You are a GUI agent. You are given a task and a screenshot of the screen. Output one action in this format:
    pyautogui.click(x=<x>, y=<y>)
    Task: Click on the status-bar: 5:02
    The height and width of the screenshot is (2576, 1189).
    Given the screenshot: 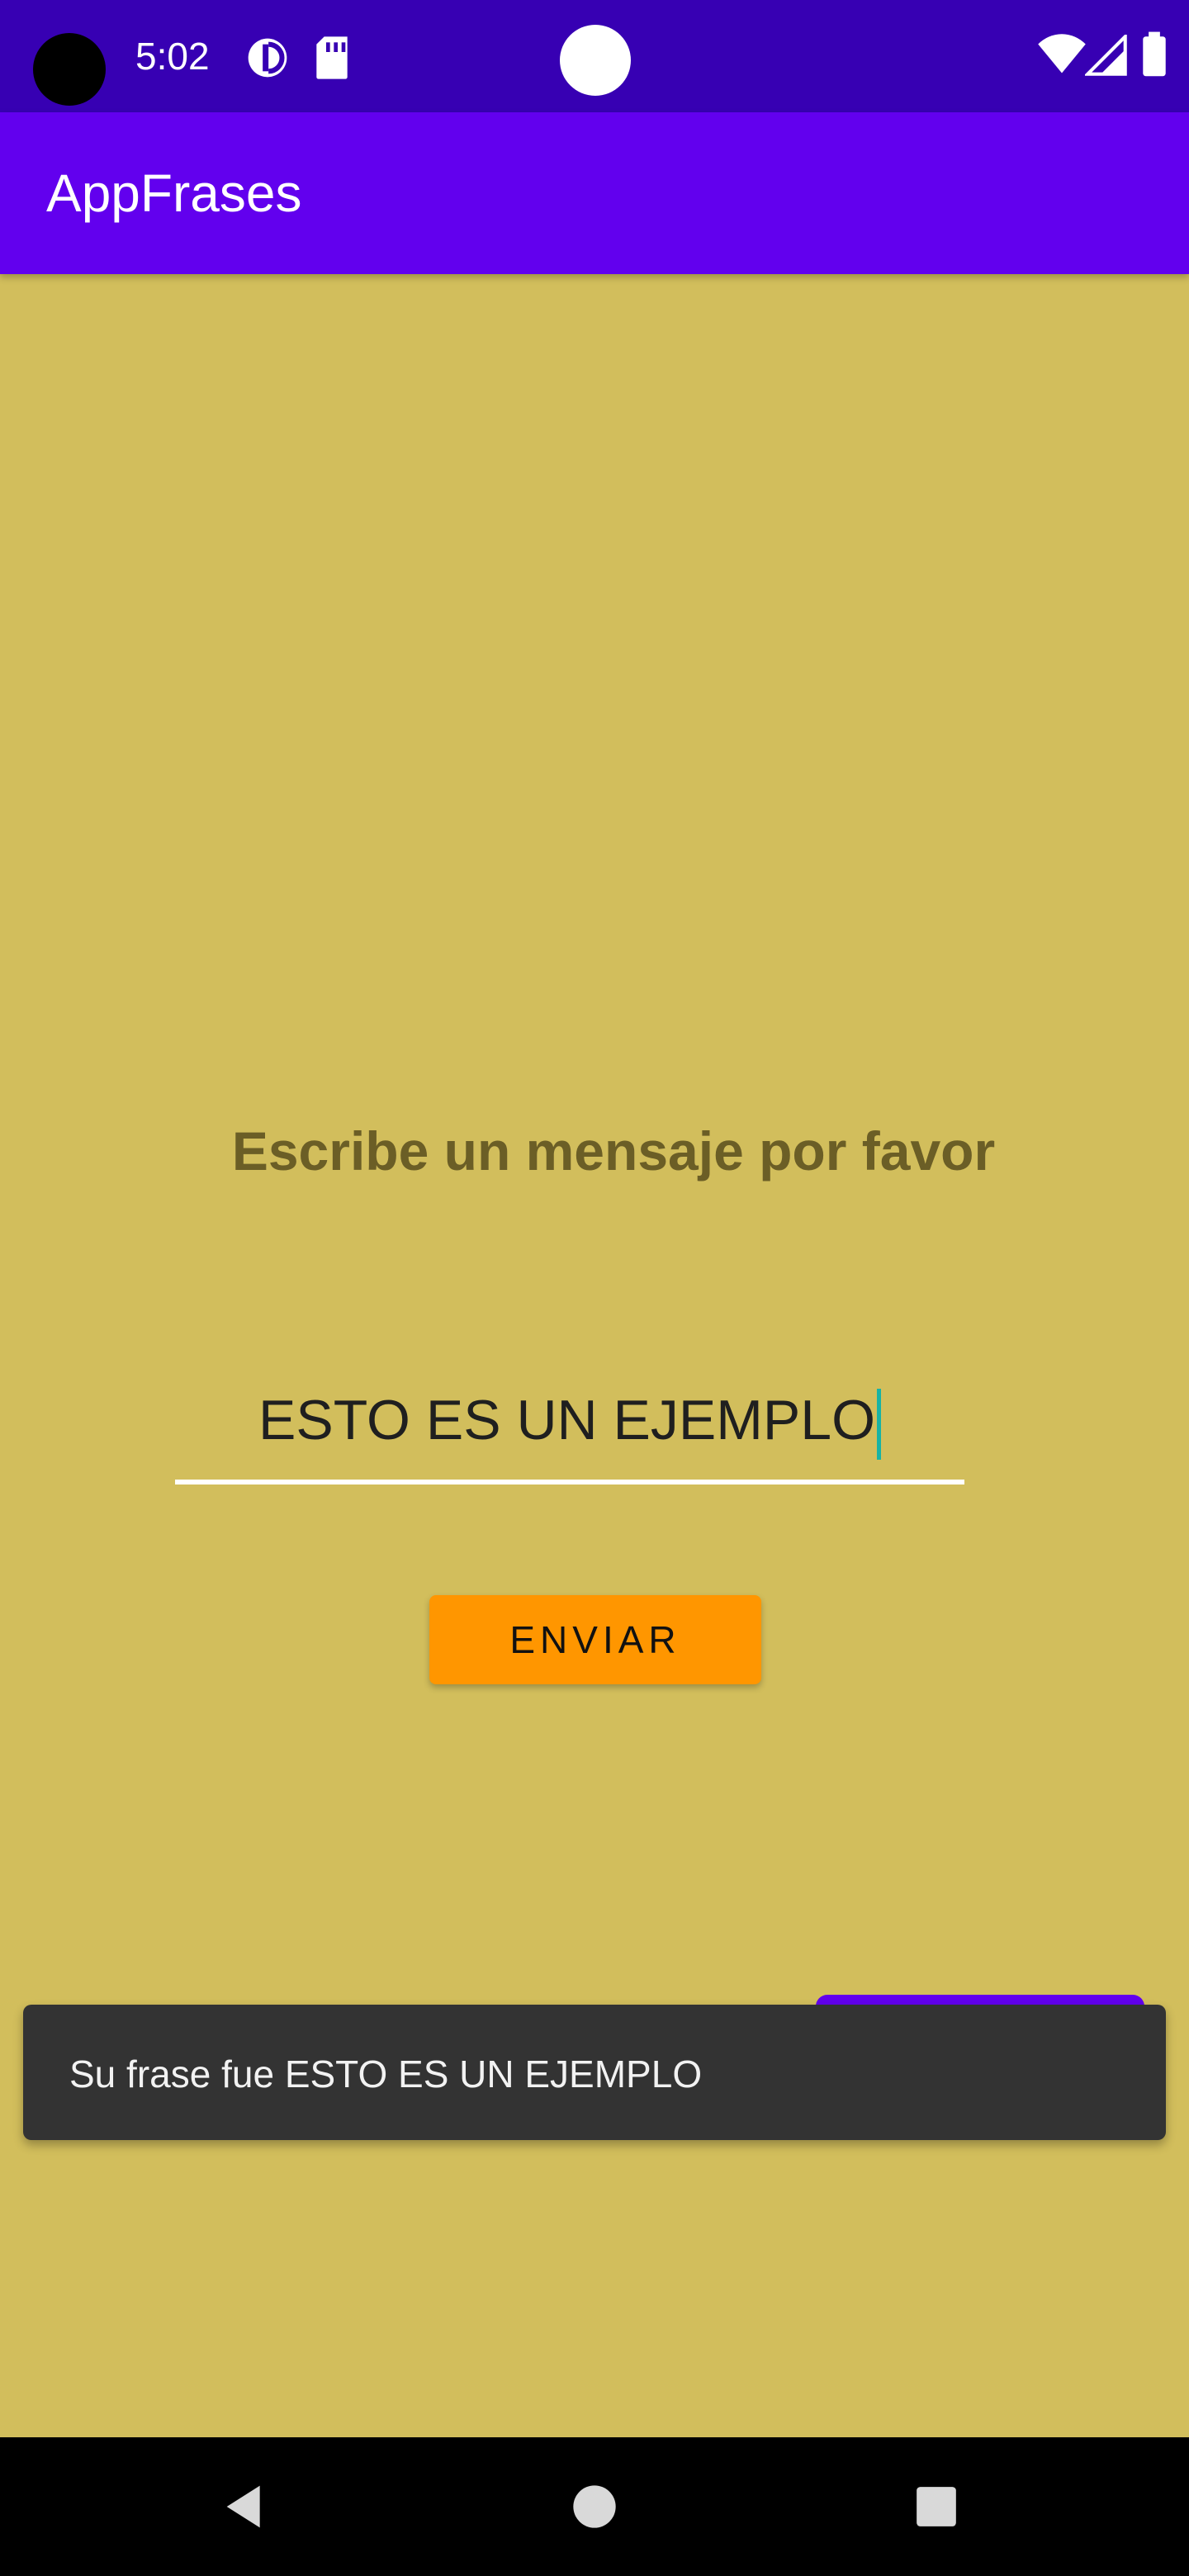 What is the action you would take?
    pyautogui.click(x=594, y=56)
    